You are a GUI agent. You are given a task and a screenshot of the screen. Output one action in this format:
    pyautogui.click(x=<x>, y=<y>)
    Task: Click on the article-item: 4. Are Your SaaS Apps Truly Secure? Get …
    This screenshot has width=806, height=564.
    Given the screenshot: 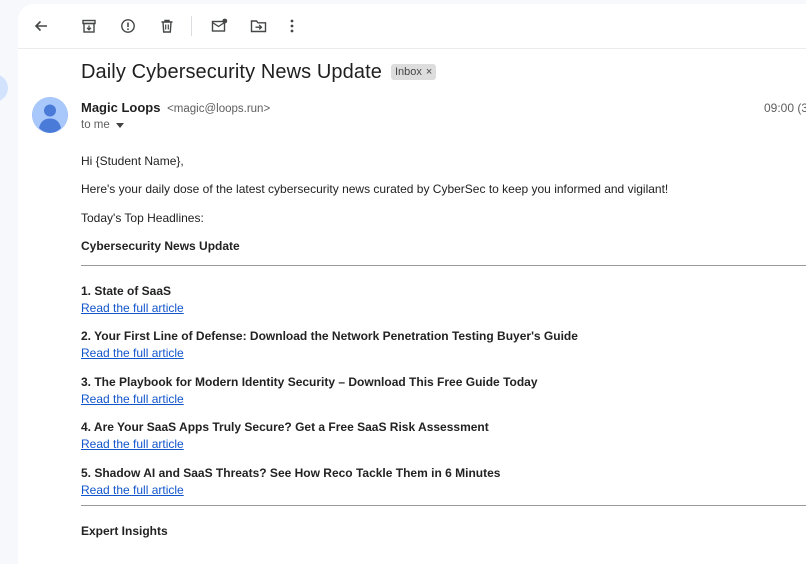 What is the action you would take?
    pyautogui.click(x=285, y=435)
    